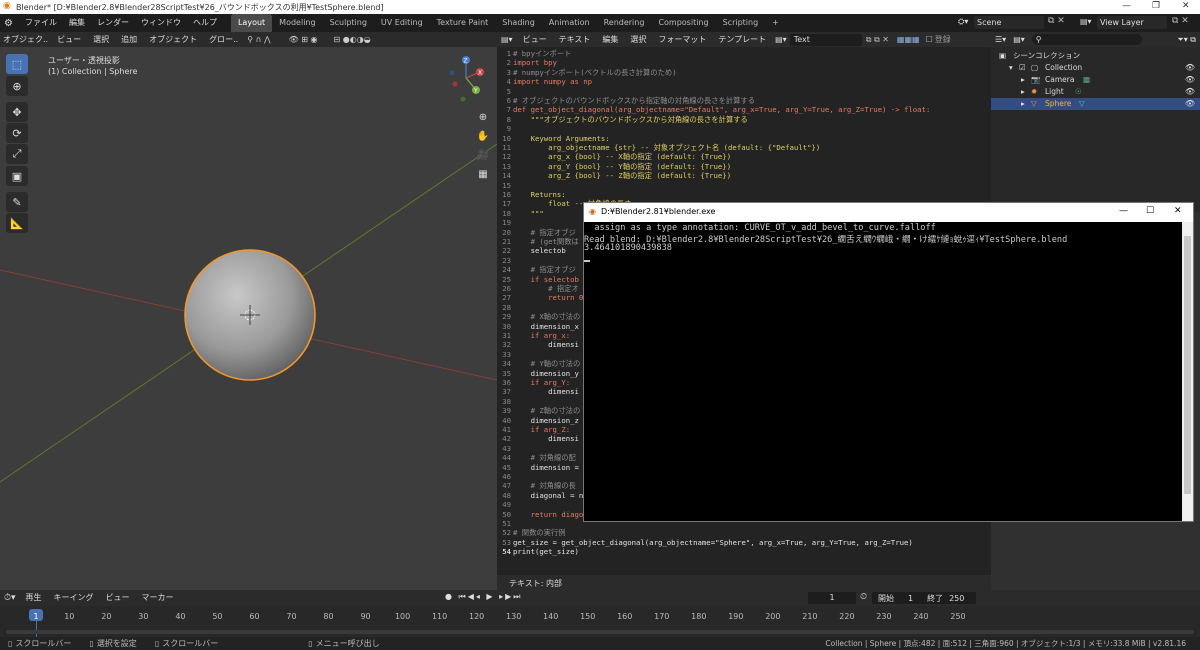 This screenshot has height=650, width=1200. Describe the element at coordinates (624, 23) in the screenshot. I see `workspace-tab: Rendering` at that location.